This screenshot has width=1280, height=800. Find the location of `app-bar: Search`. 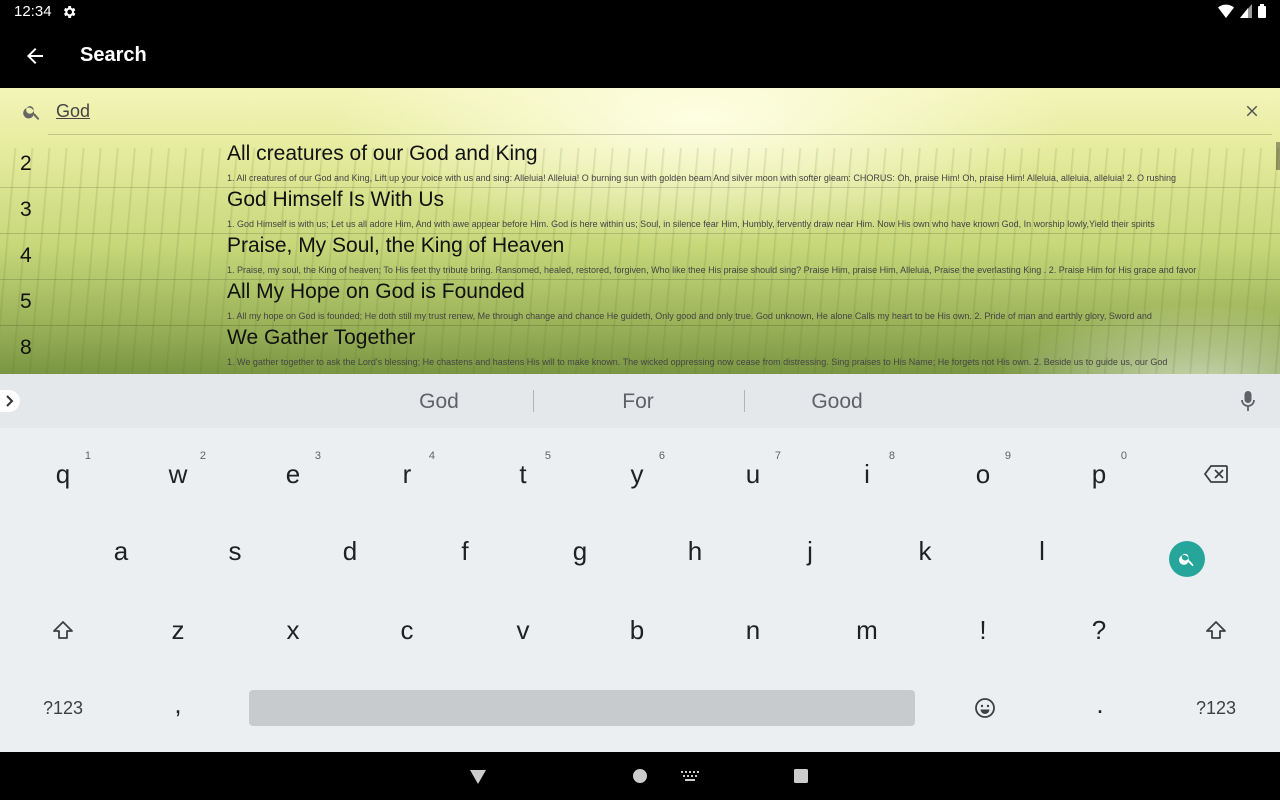

app-bar: Search is located at coordinates (640, 56).